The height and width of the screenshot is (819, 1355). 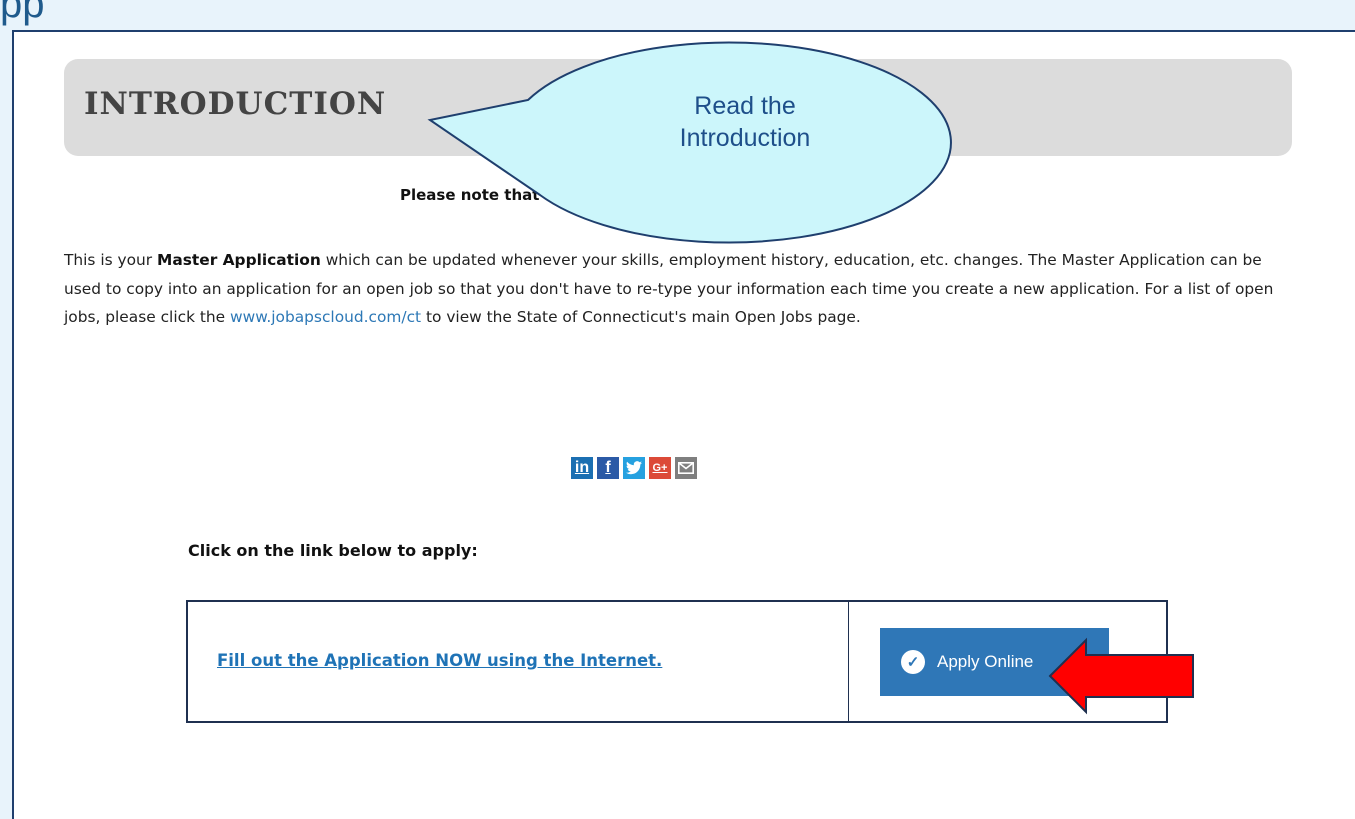 I want to click on twitter-icon, so click(x=634, y=468).